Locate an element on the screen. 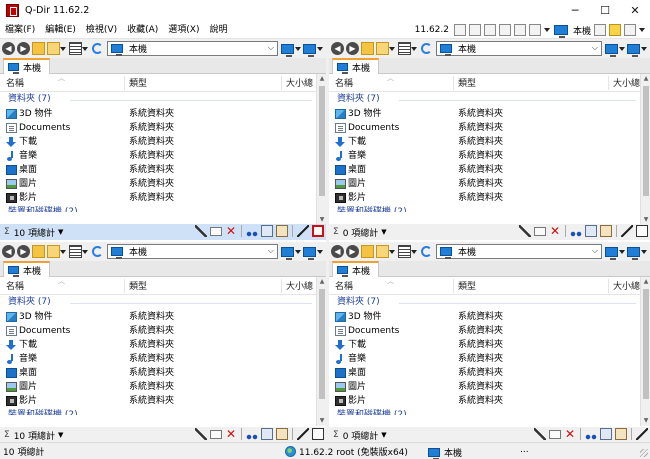 Image resolution: width=650 pixels, height=459 pixels. menu-file: 檔案(F) is located at coordinates (20, 30).